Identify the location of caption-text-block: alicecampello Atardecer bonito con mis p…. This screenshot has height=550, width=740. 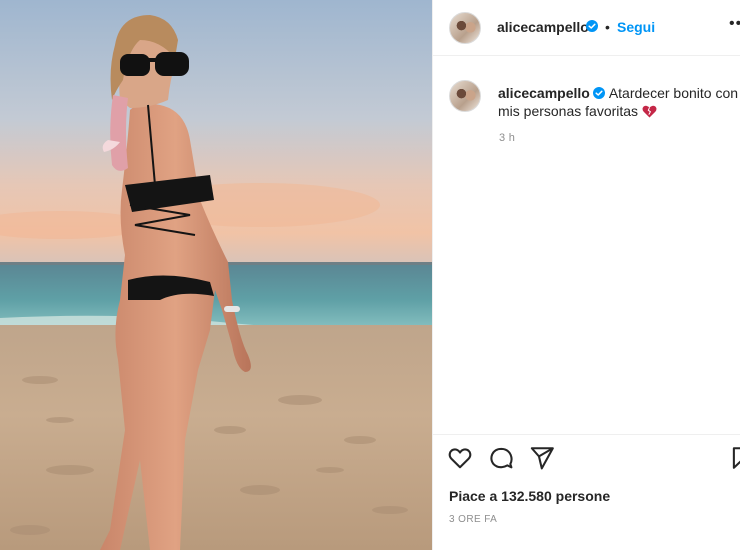
(619, 102).